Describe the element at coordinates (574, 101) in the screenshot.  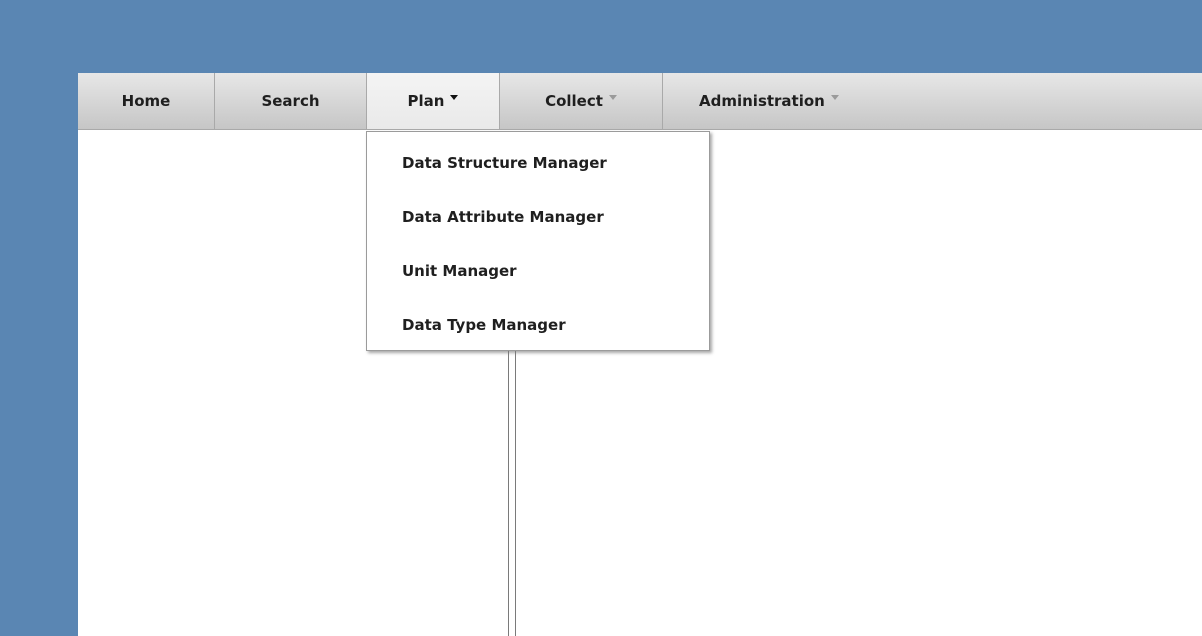
I see `menu-collect-label: Collect` at that location.